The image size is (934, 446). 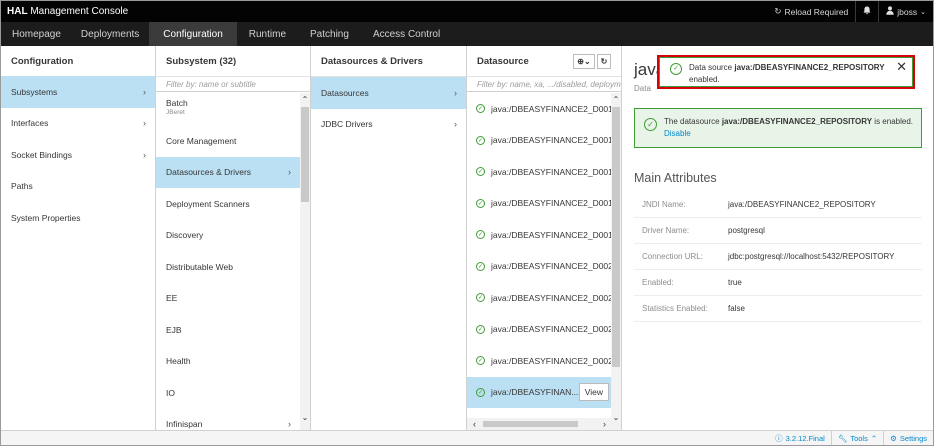 I want to click on subsystem-item-discovery: Discovery, so click(x=228, y=236).